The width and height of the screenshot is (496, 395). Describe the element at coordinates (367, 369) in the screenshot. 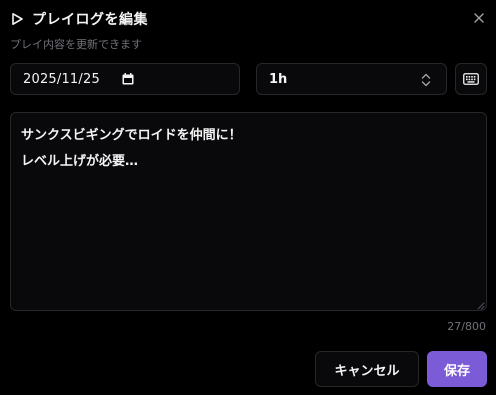

I see `cancel-button: キャンセル` at that location.